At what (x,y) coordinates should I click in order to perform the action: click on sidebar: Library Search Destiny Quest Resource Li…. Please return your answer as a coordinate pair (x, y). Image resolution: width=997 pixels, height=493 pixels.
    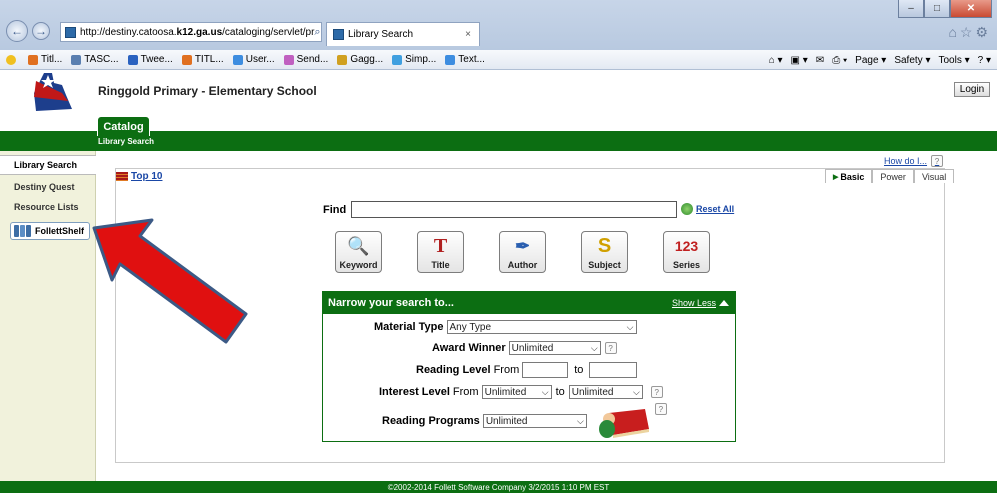
    Looking at the image, I should click on (48, 316).